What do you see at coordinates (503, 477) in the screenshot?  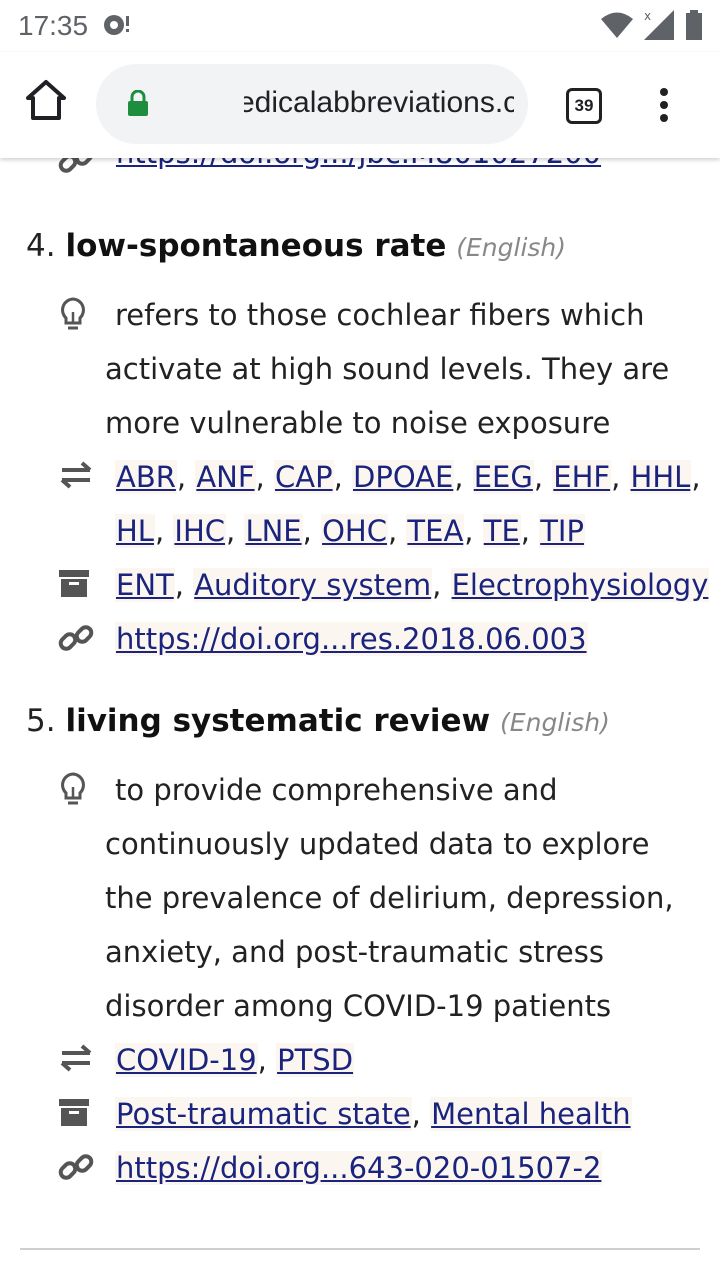 I see `related-link: EEG` at bounding box center [503, 477].